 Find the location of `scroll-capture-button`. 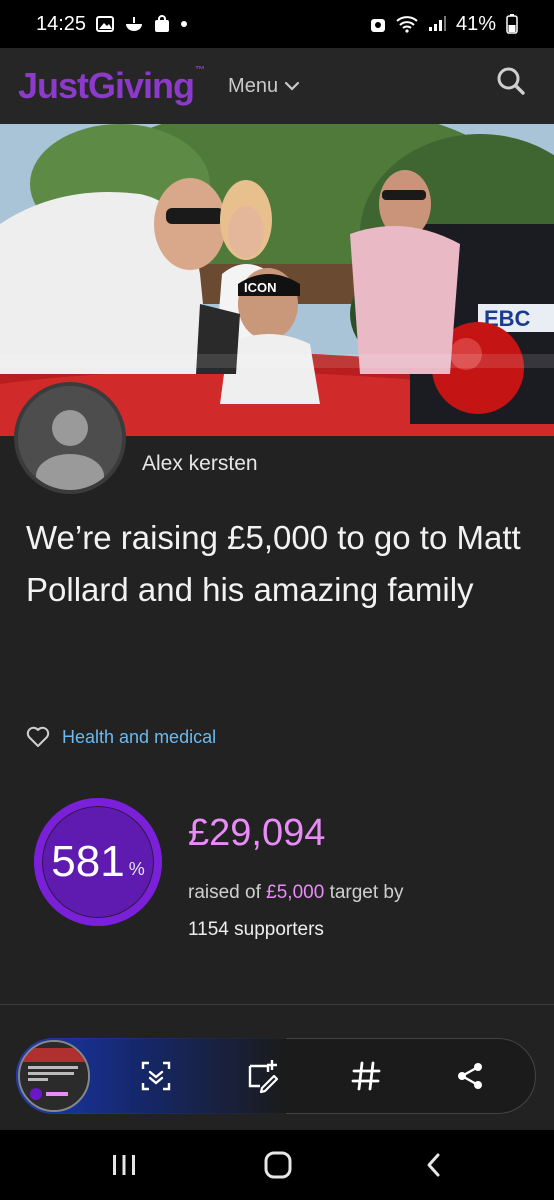

scroll-capture-button is located at coordinates (156, 1076).